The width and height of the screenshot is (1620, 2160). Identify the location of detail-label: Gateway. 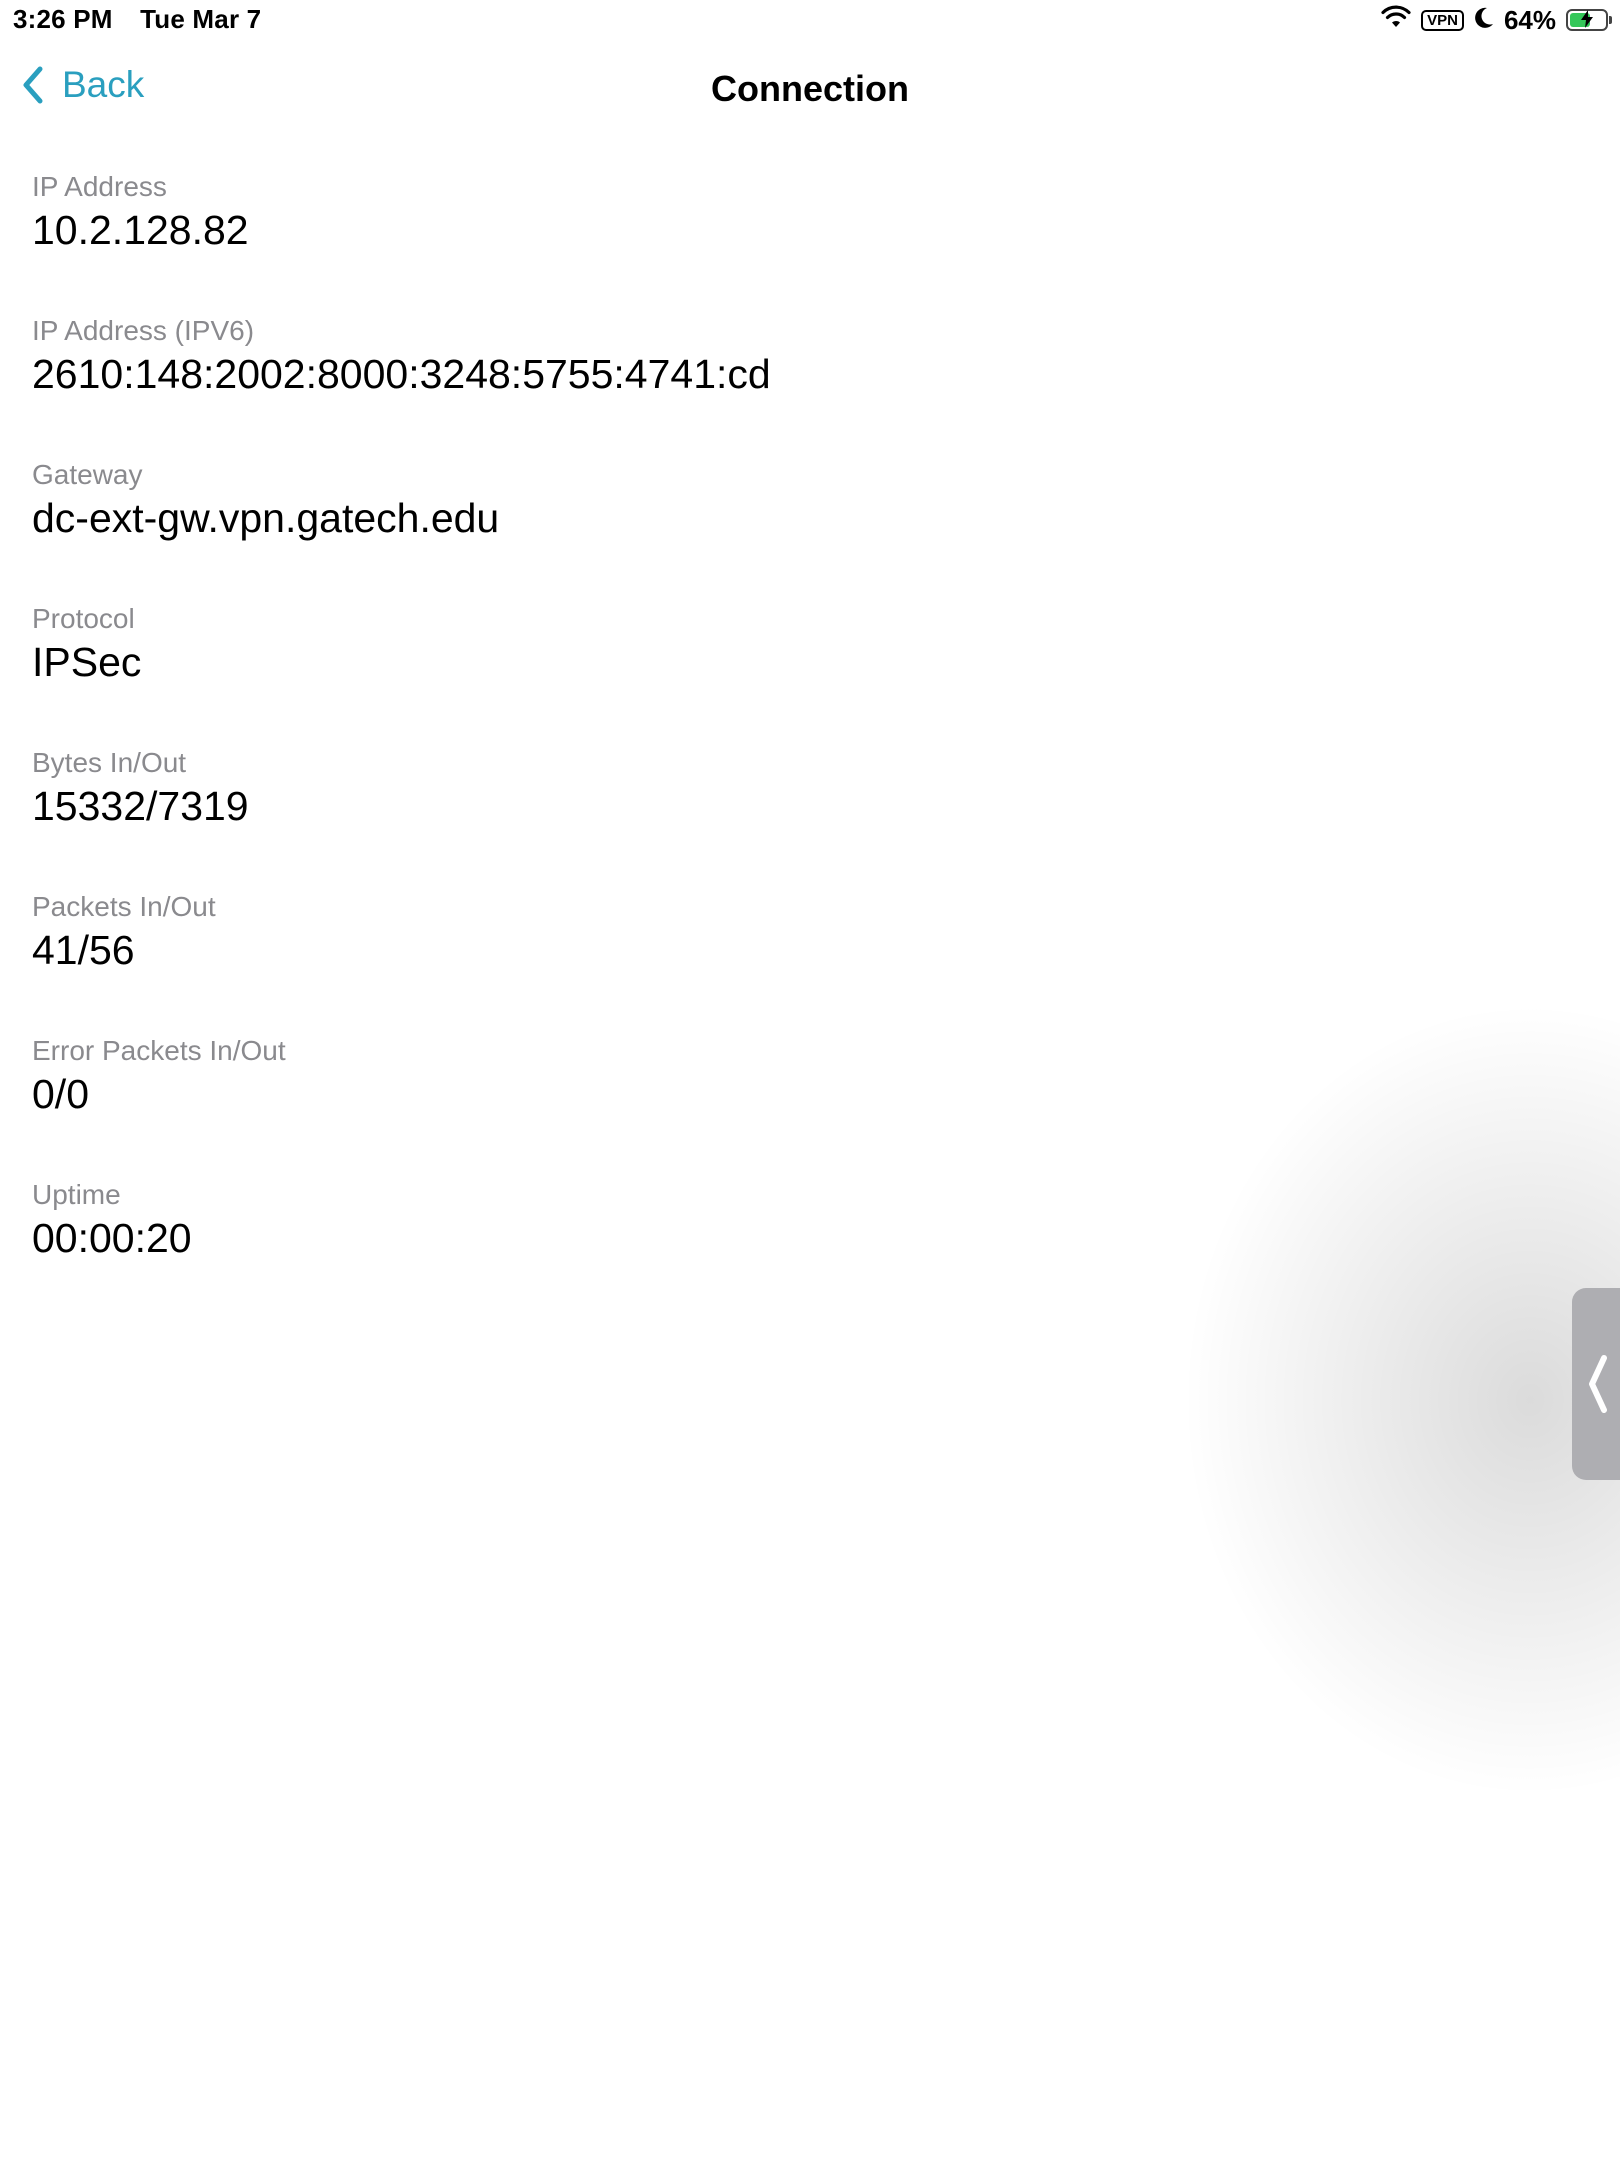
(87, 474).